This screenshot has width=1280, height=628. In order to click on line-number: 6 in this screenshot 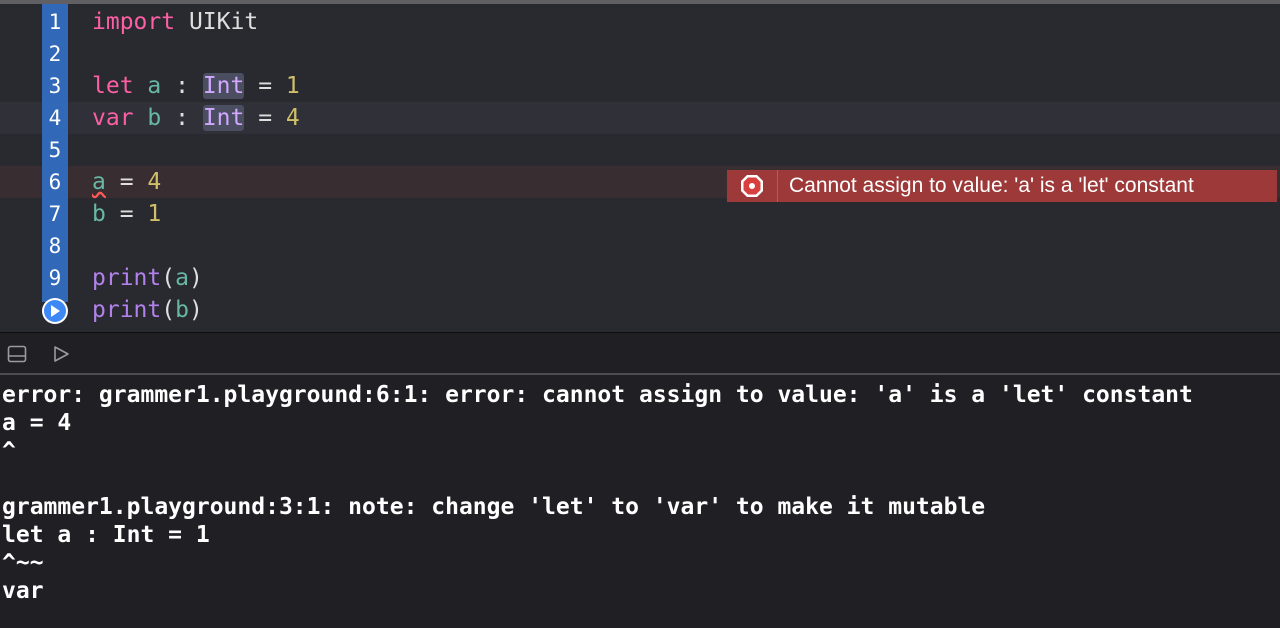, I will do `click(55, 182)`.